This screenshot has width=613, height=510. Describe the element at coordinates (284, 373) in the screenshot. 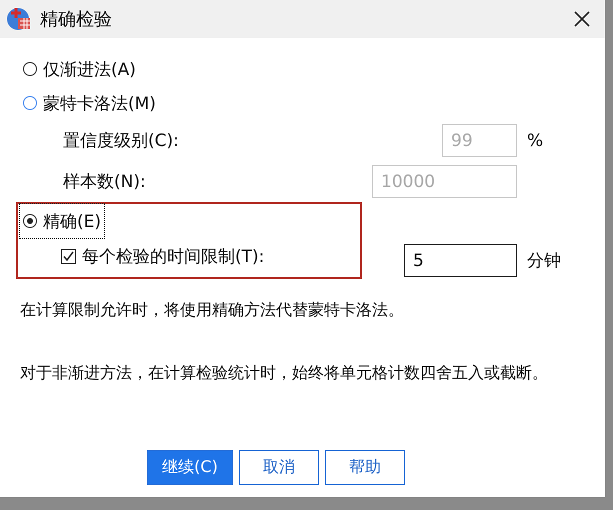

I see `note-text: 对于非渐进方法，在计算检验统计时，始终将单元格计数四舍五入或截断。` at that location.